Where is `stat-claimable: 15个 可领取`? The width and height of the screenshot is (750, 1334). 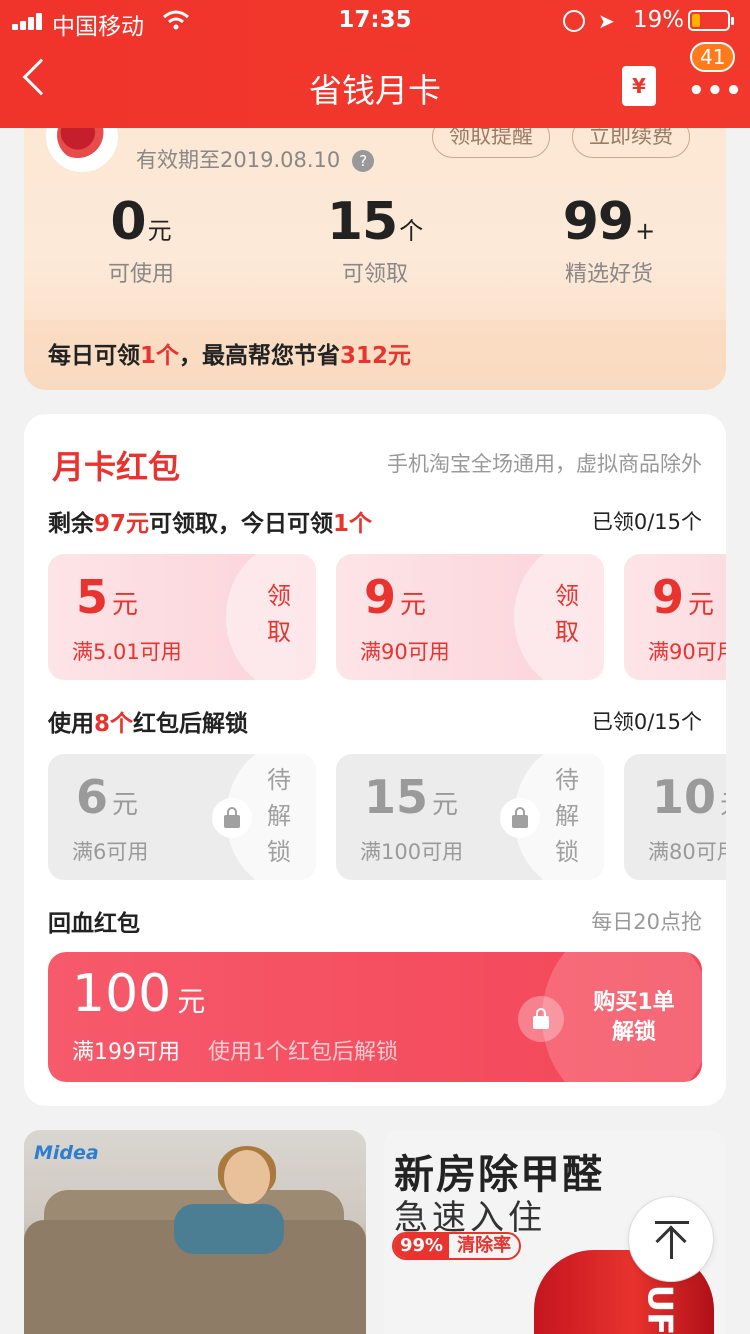
stat-claimable: 15个 可领取 is located at coordinates (375, 240).